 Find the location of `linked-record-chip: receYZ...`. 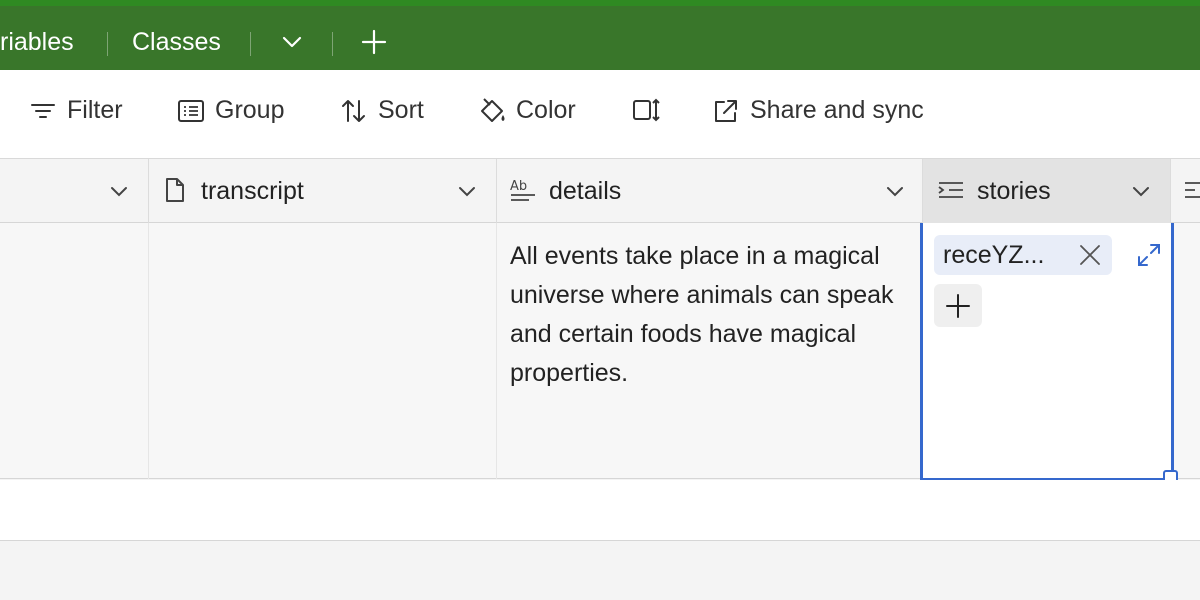

linked-record-chip: receYZ... is located at coordinates (1023, 255).